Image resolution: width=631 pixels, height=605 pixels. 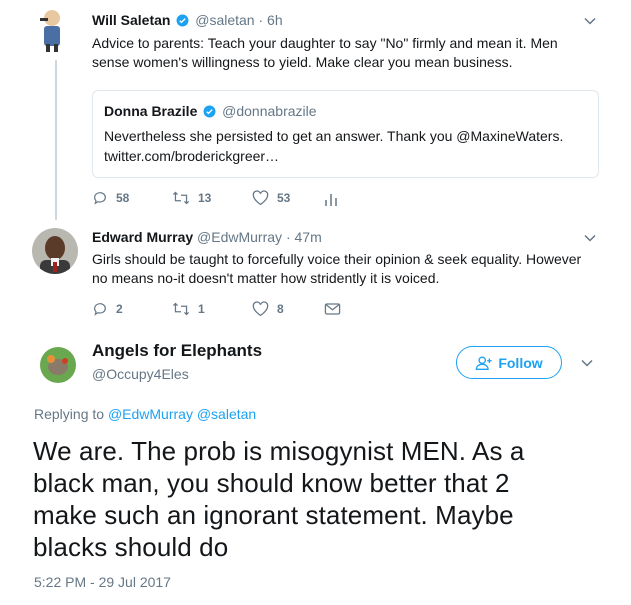 What do you see at coordinates (590, 238) in the screenshot?
I see `tweet2-chevron-down-icon` at bounding box center [590, 238].